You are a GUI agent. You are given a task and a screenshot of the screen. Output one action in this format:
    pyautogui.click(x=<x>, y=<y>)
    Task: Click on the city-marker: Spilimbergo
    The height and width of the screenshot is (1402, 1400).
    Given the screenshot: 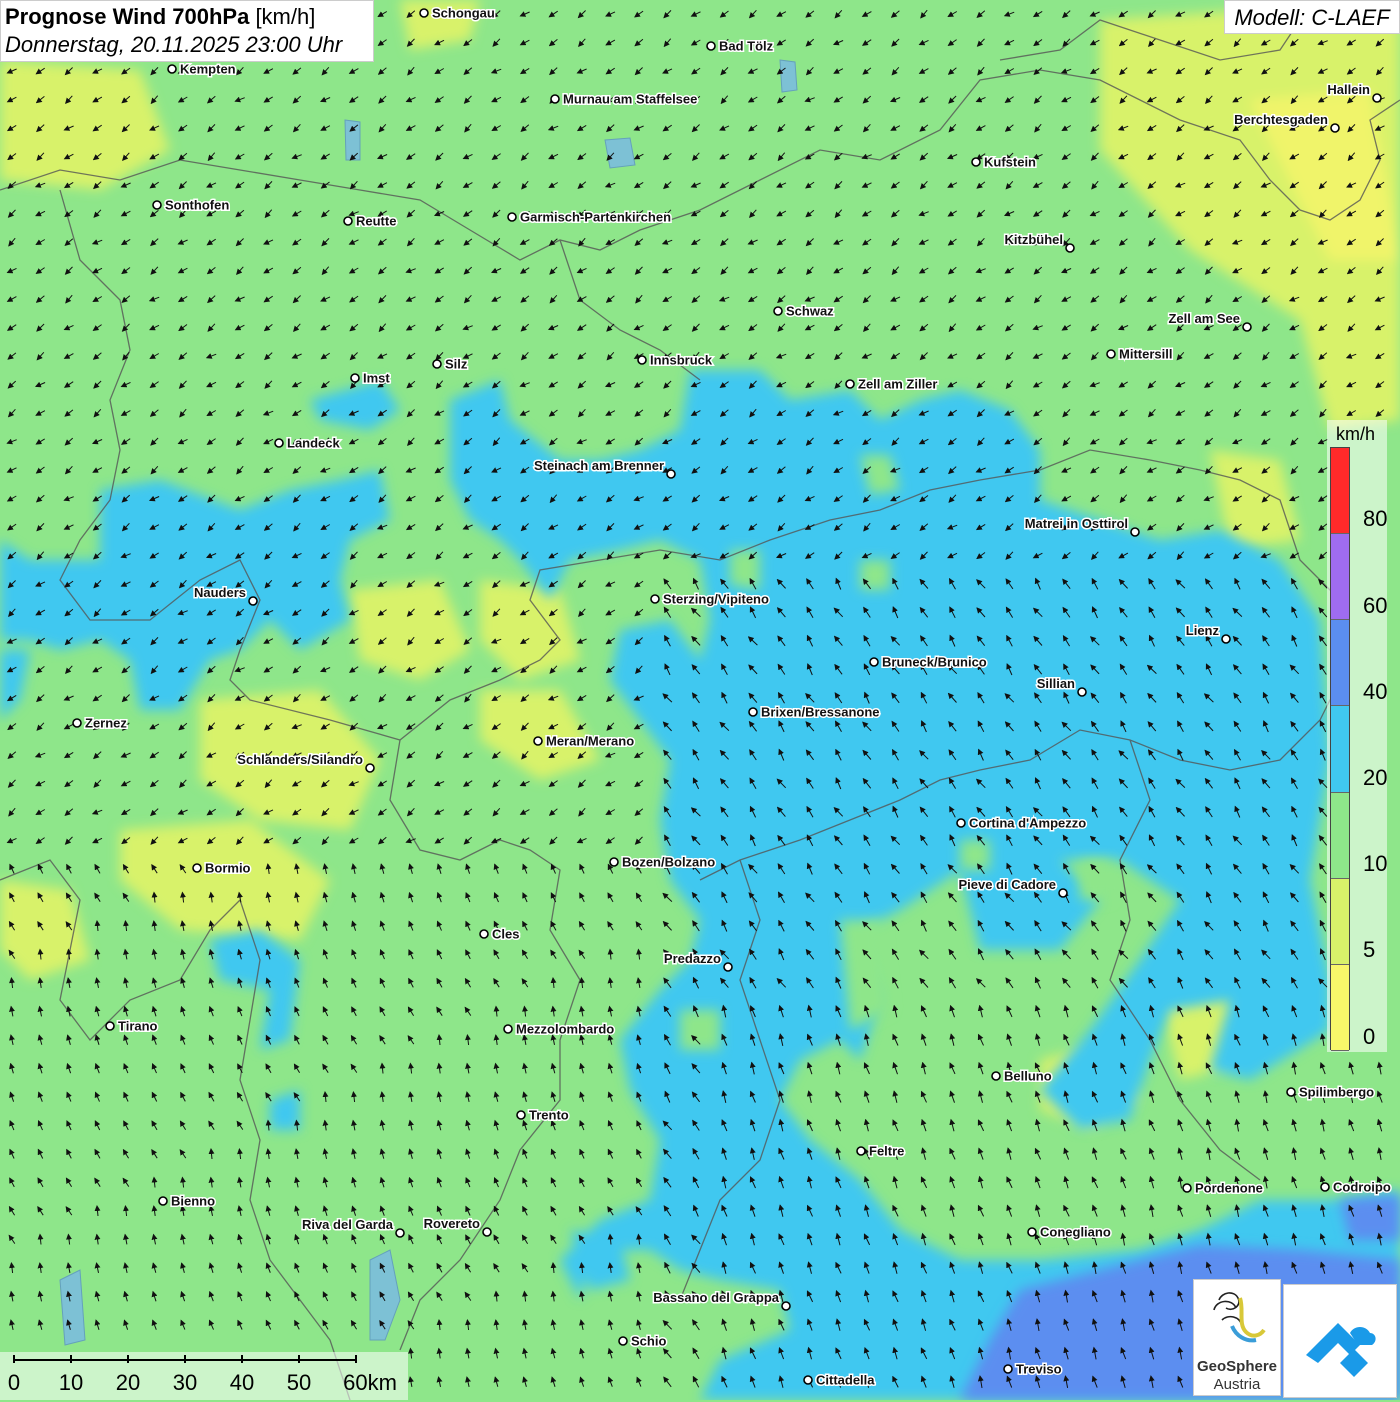 What is the action you would take?
    pyautogui.click(x=1331, y=1092)
    